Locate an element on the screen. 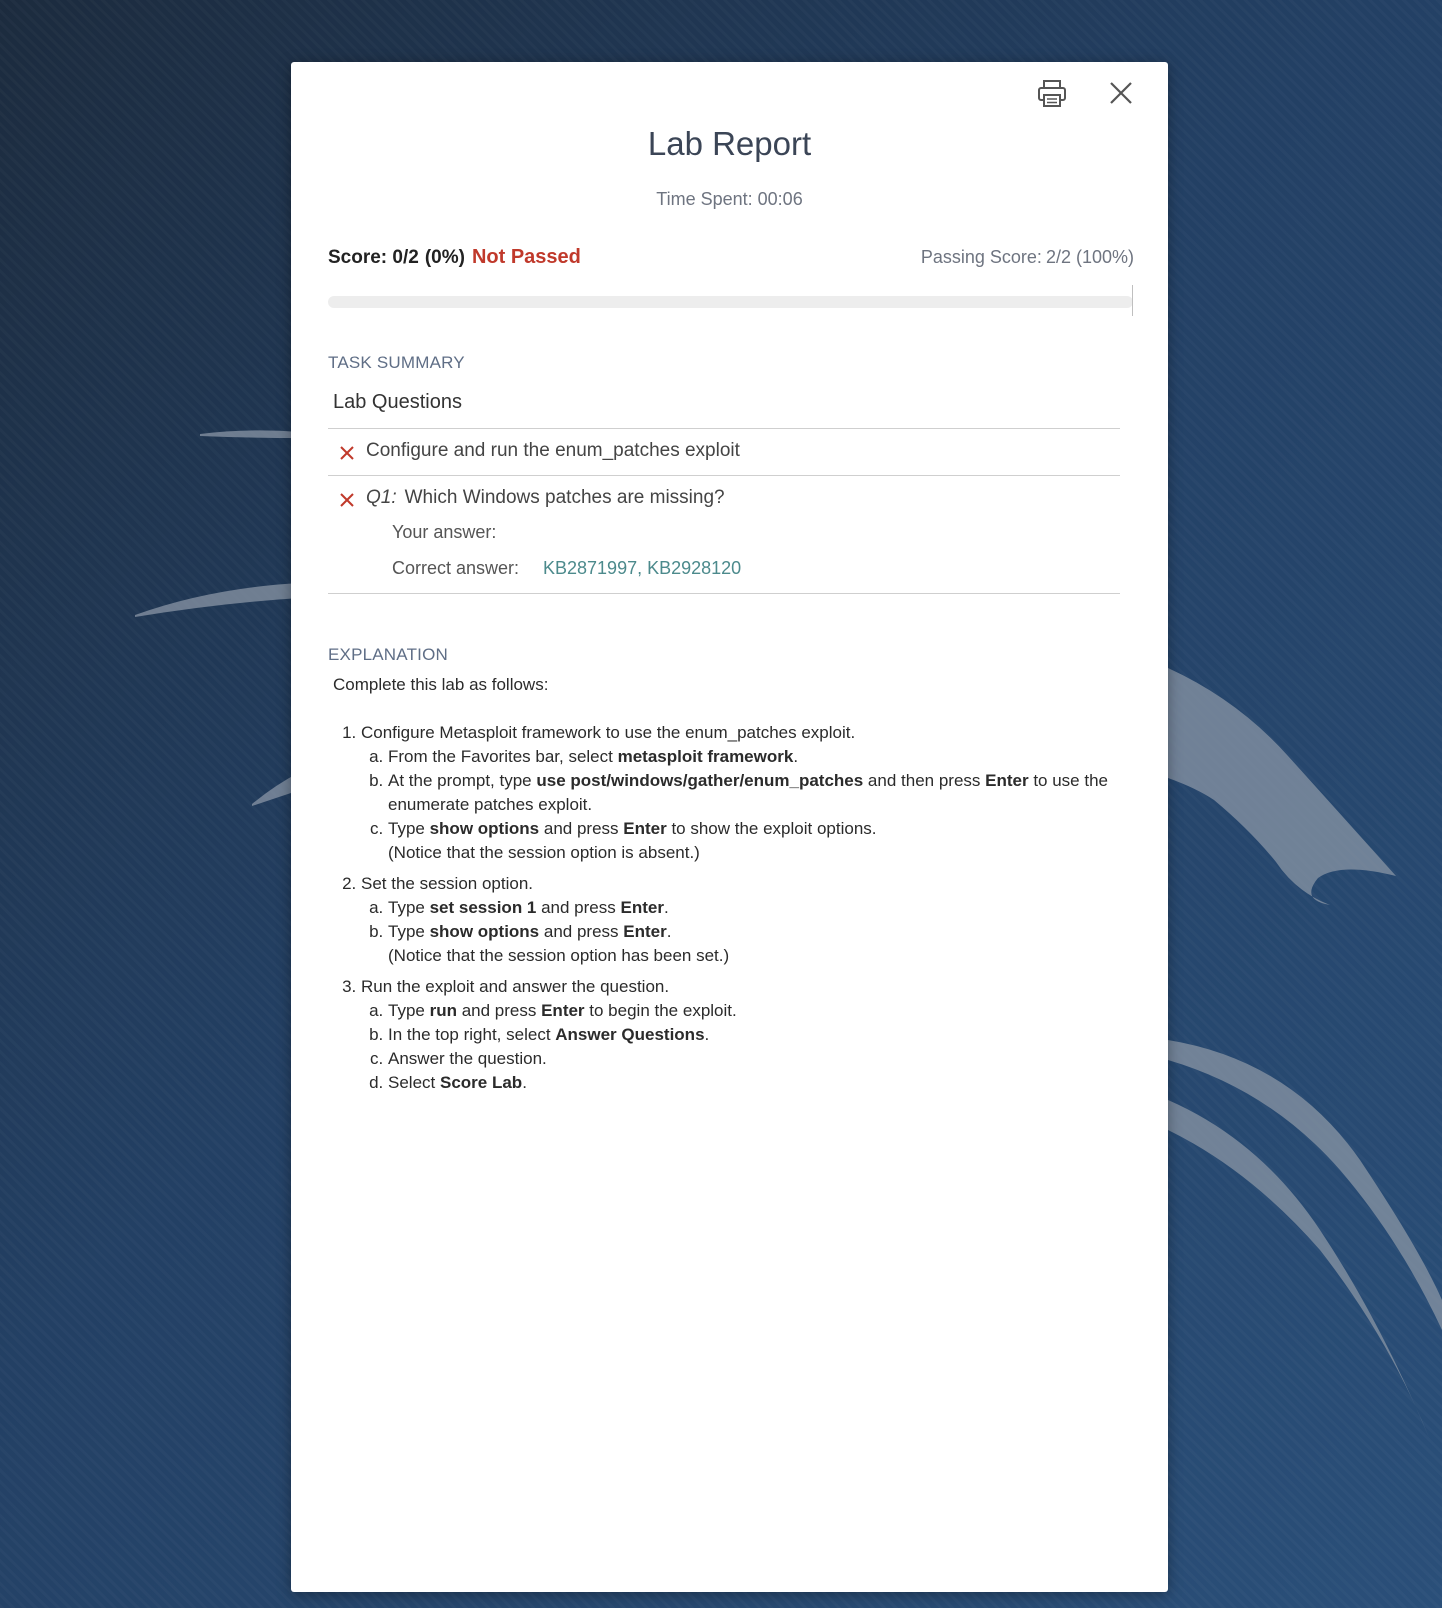 The width and height of the screenshot is (1442, 1608). explanation-substep: Answer the question. is located at coordinates (760, 1059).